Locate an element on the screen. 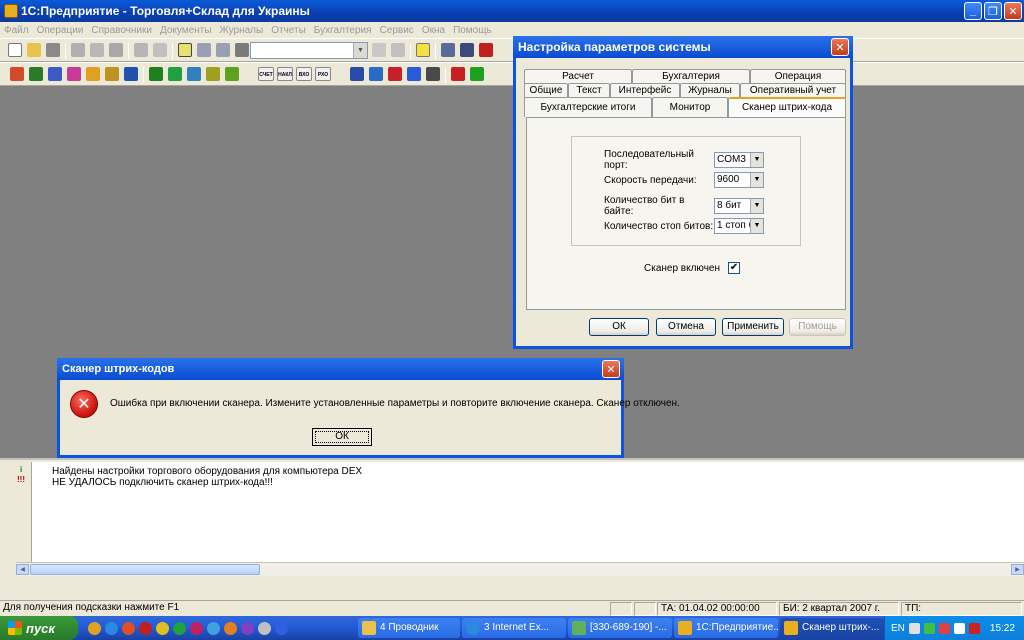 The height and width of the screenshot is (640, 1024). error-dialog-title-bar: Сканер штрих-кодов ✕ is located at coordinates (340, 369).